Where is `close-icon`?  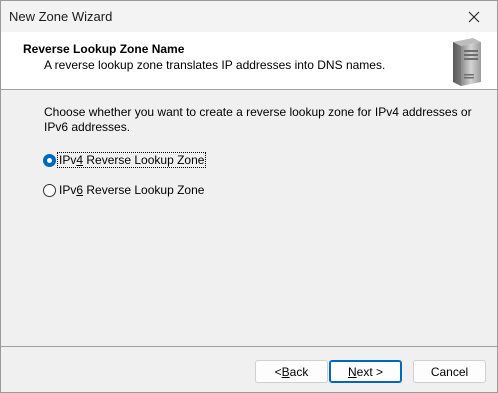
close-icon is located at coordinates (474, 16).